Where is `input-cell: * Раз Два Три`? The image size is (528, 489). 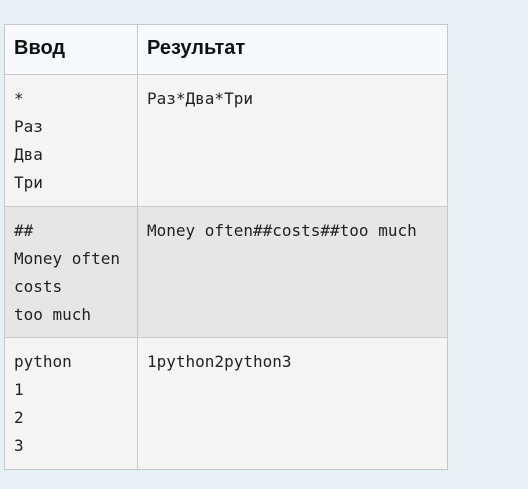
input-cell: * Раз Два Три is located at coordinates (71, 140).